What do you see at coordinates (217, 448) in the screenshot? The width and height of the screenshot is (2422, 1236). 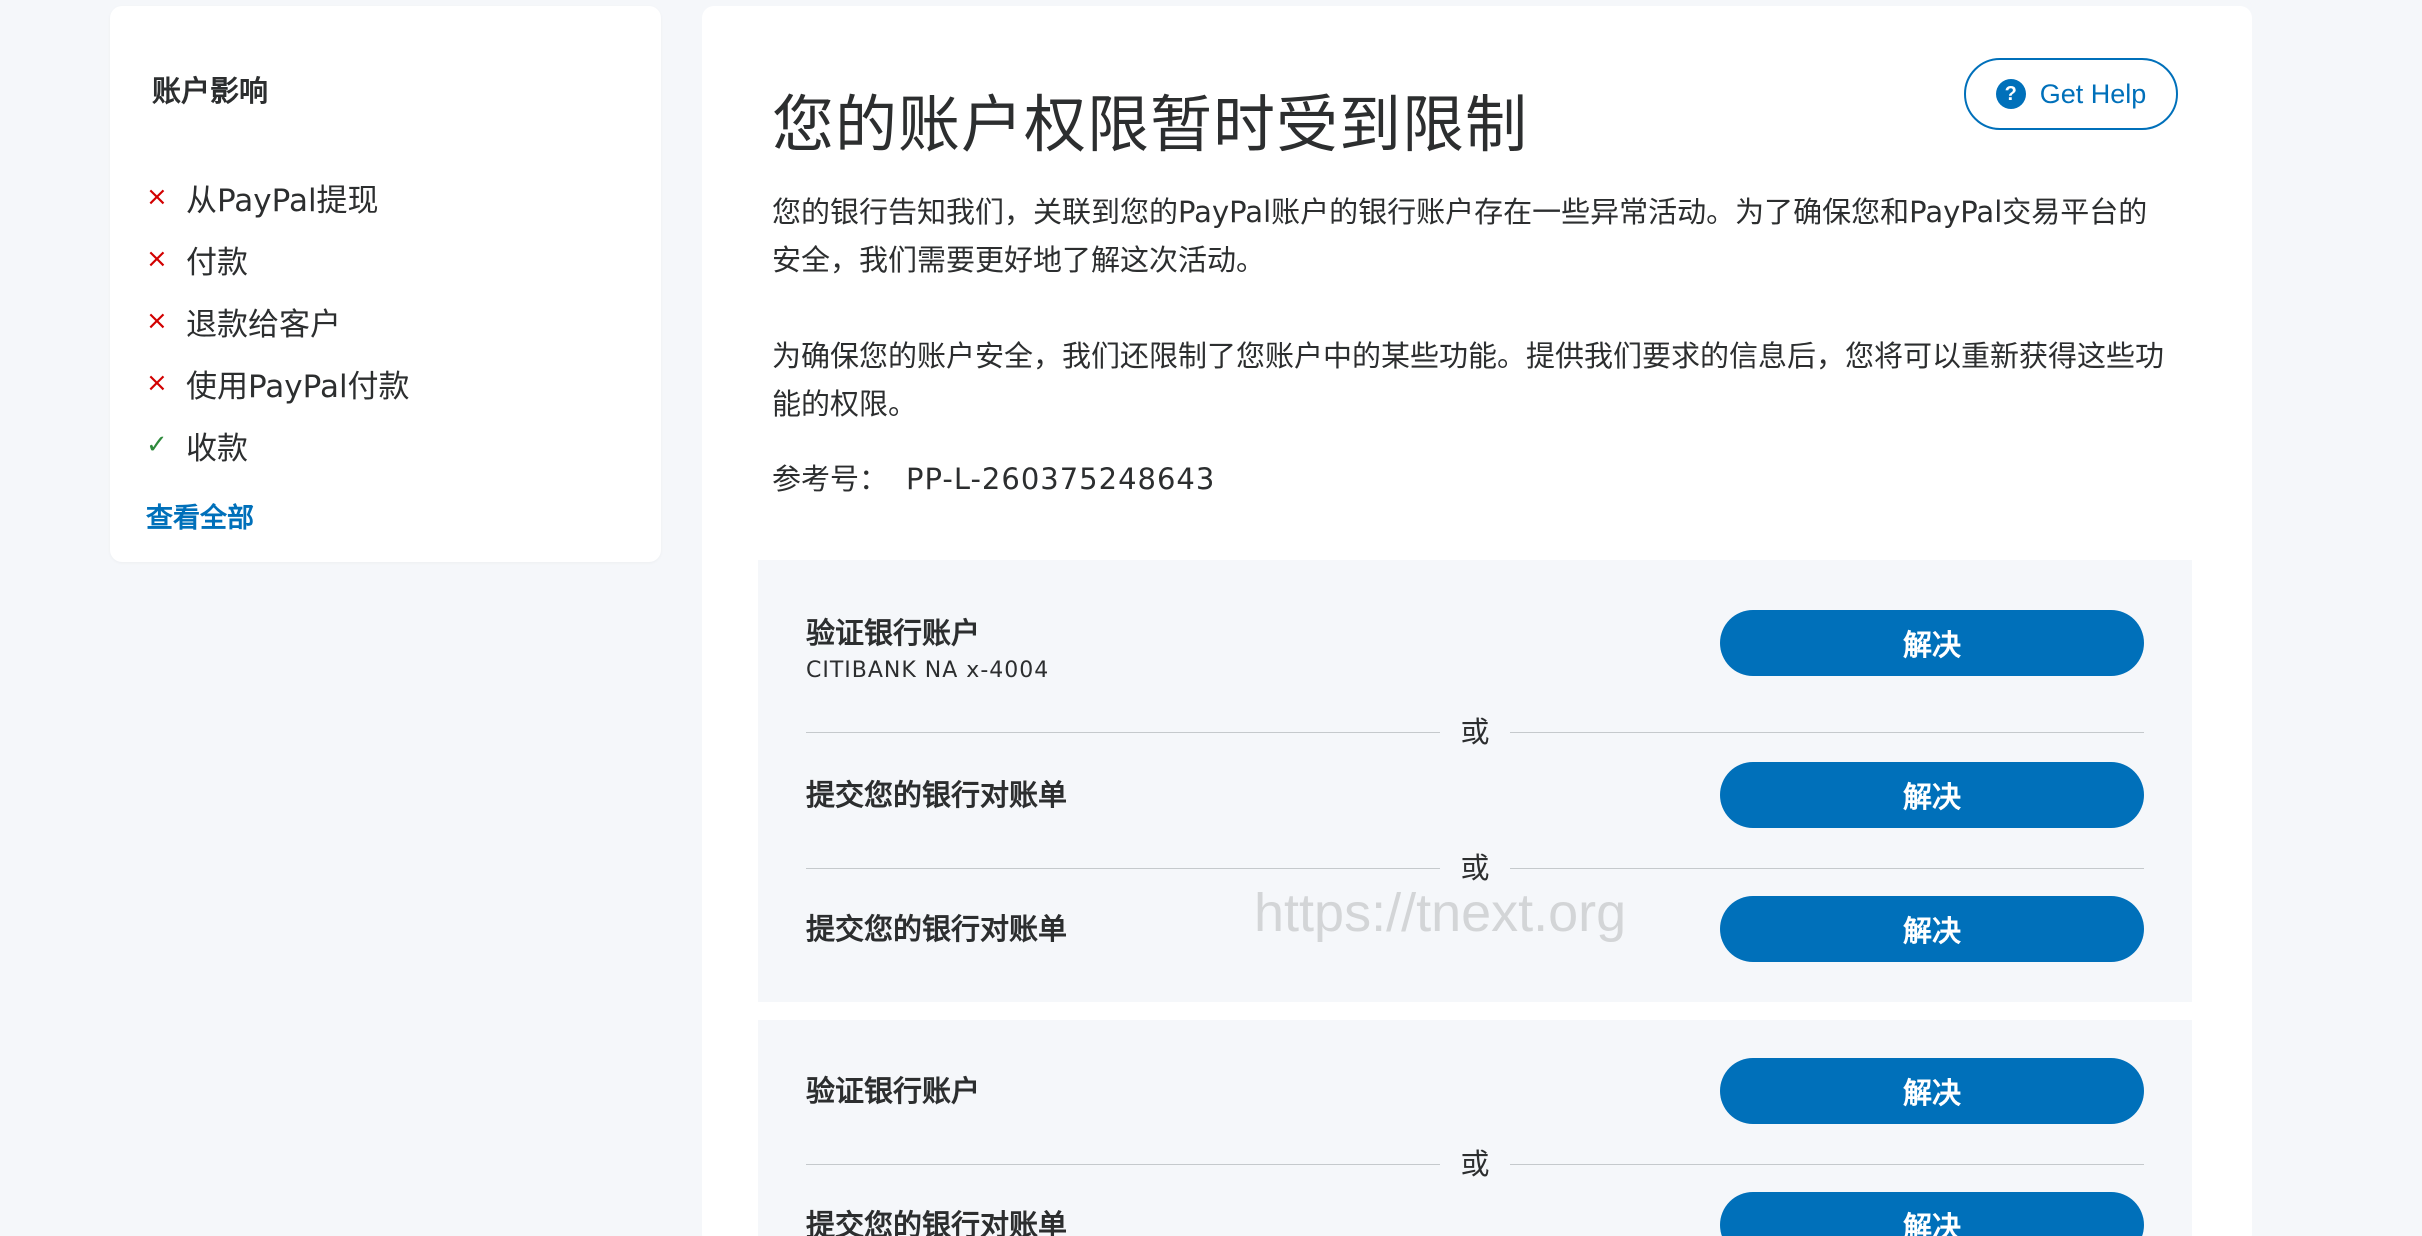 I see `impact-item-label: 收款` at bounding box center [217, 448].